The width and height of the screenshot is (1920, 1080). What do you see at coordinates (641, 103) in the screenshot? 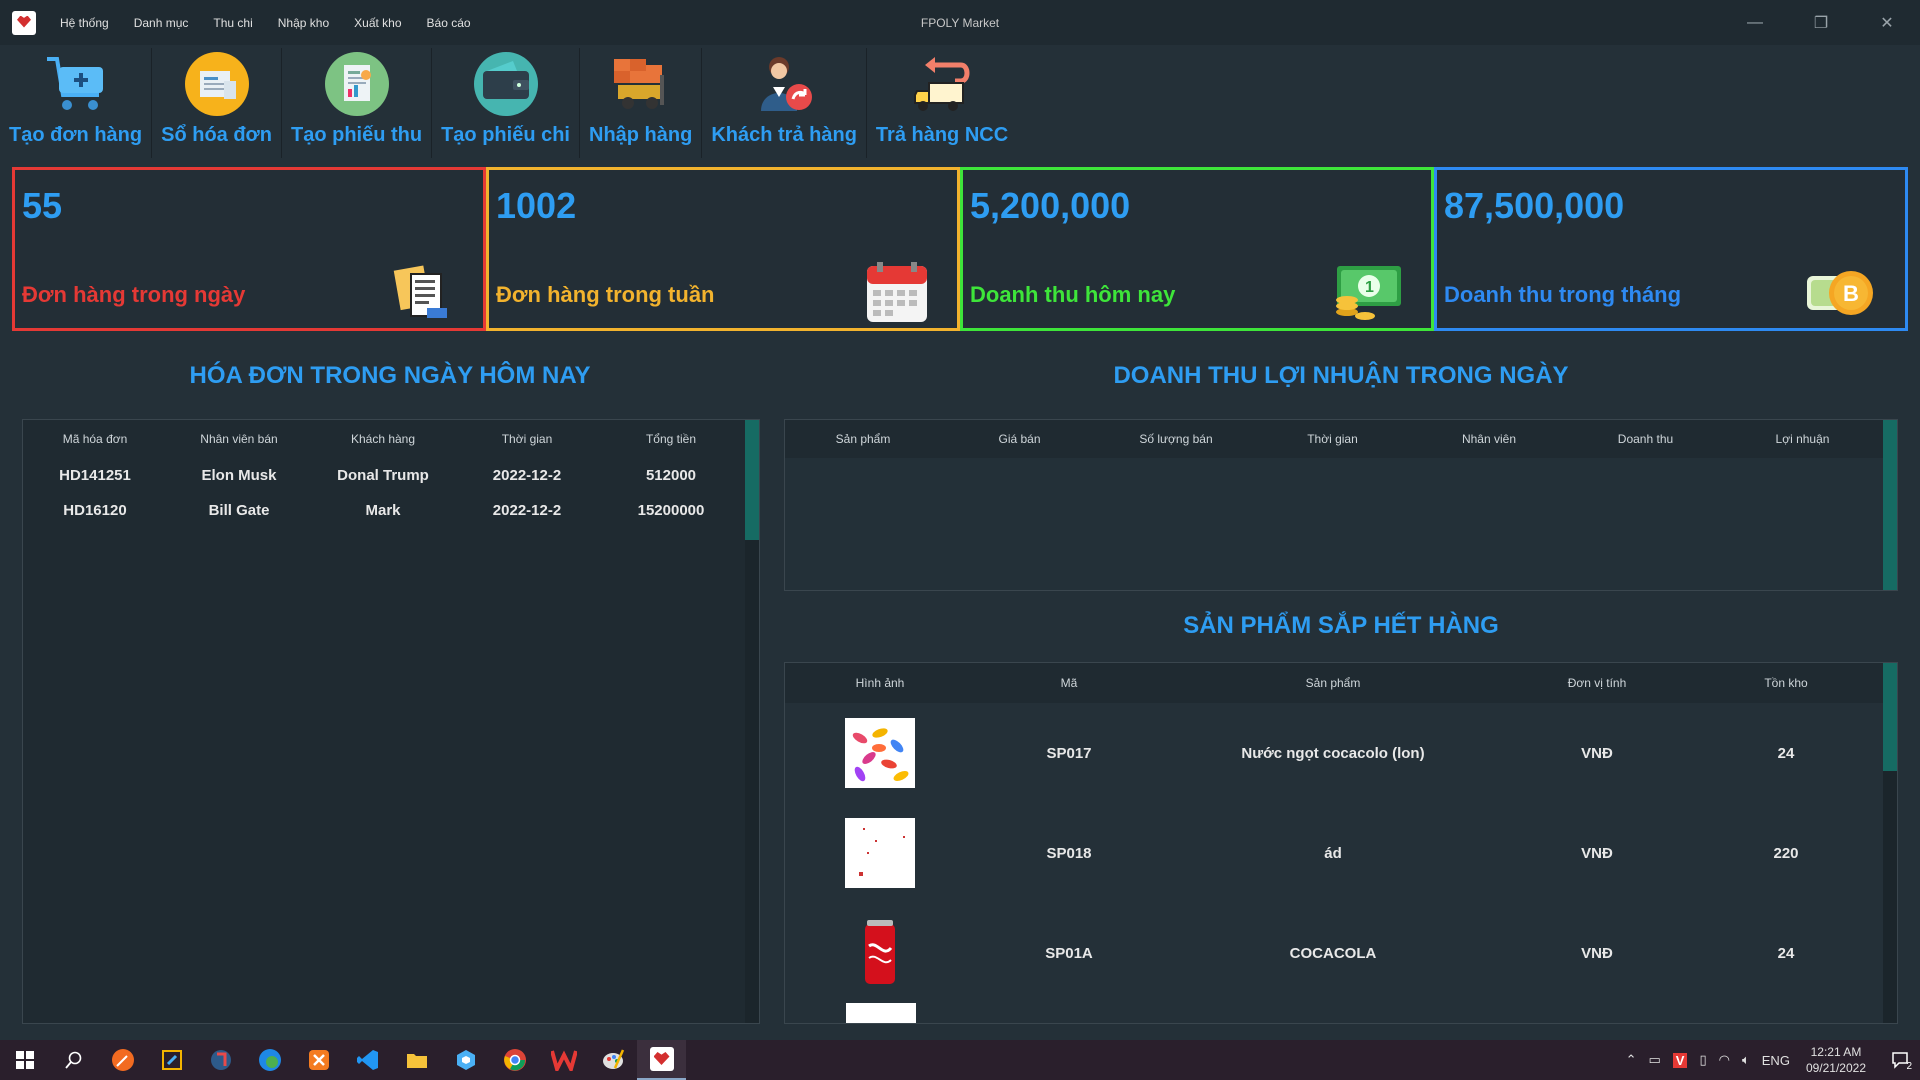
I see `import-goods-button: Nhập hàng` at bounding box center [641, 103].